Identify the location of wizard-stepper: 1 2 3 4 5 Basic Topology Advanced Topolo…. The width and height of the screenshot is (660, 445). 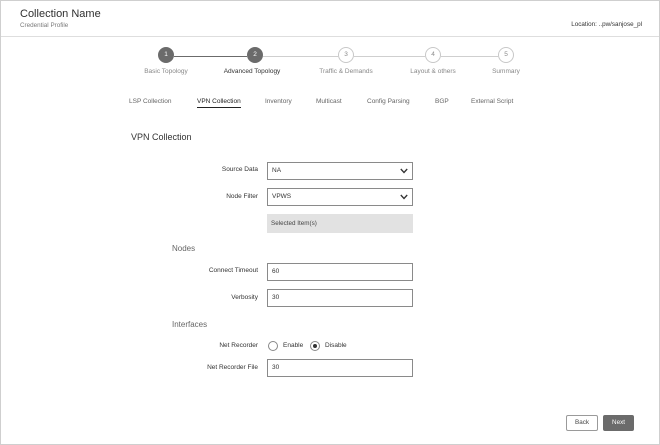
(330, 67).